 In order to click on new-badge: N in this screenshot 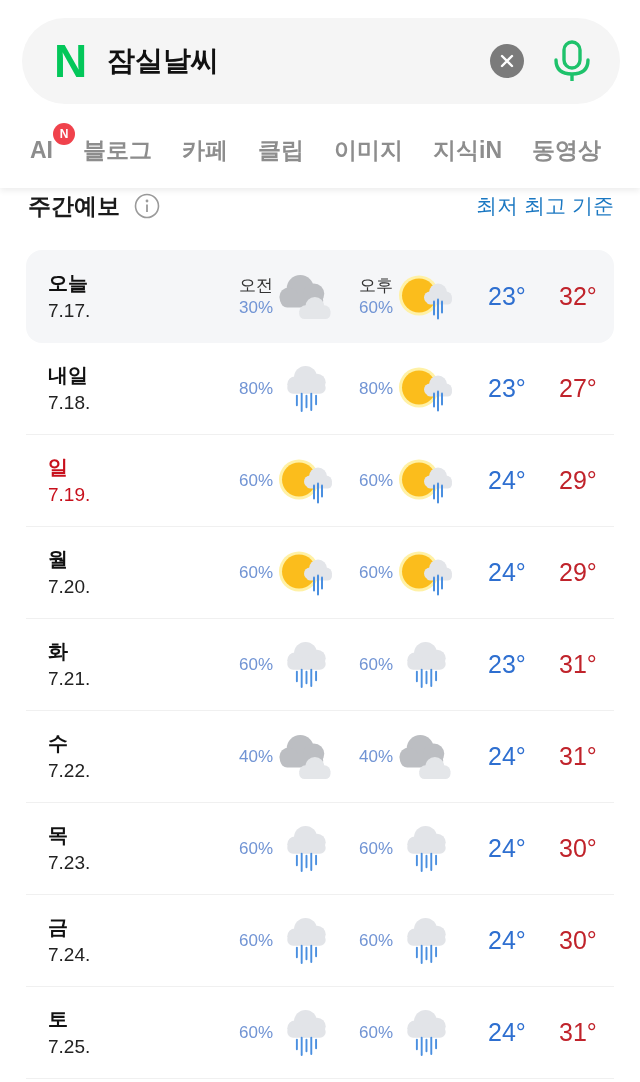, I will do `click(64, 134)`.